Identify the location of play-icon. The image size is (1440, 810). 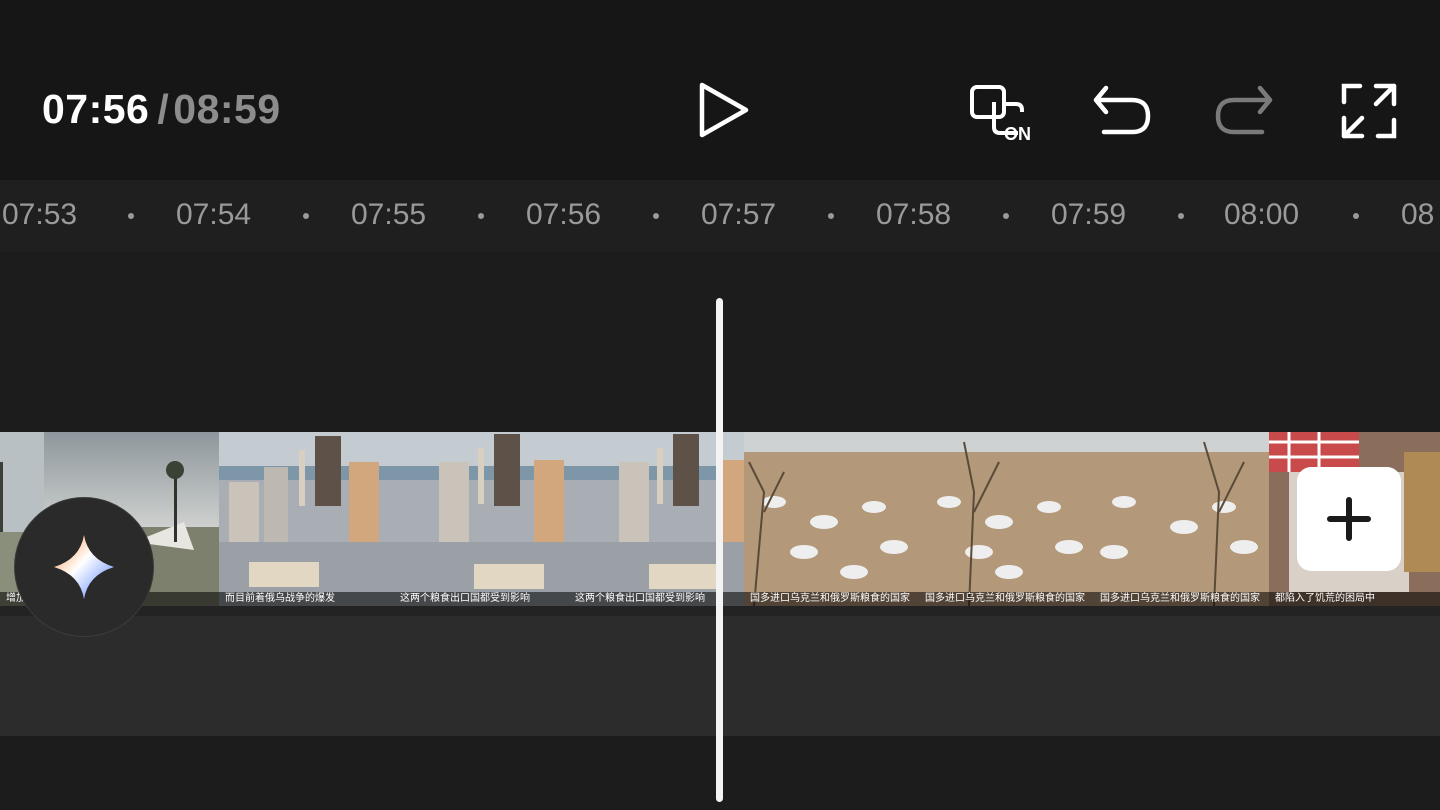
(724, 110).